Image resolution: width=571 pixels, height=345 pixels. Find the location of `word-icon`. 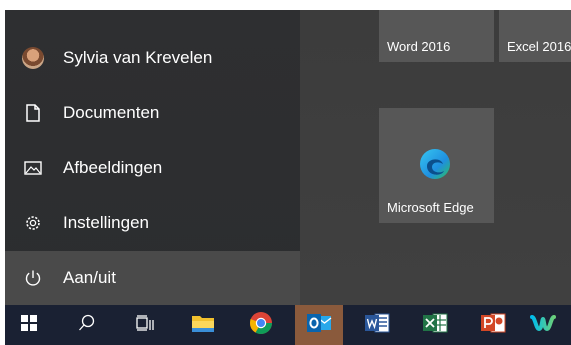

word-icon is located at coordinates (377, 325).